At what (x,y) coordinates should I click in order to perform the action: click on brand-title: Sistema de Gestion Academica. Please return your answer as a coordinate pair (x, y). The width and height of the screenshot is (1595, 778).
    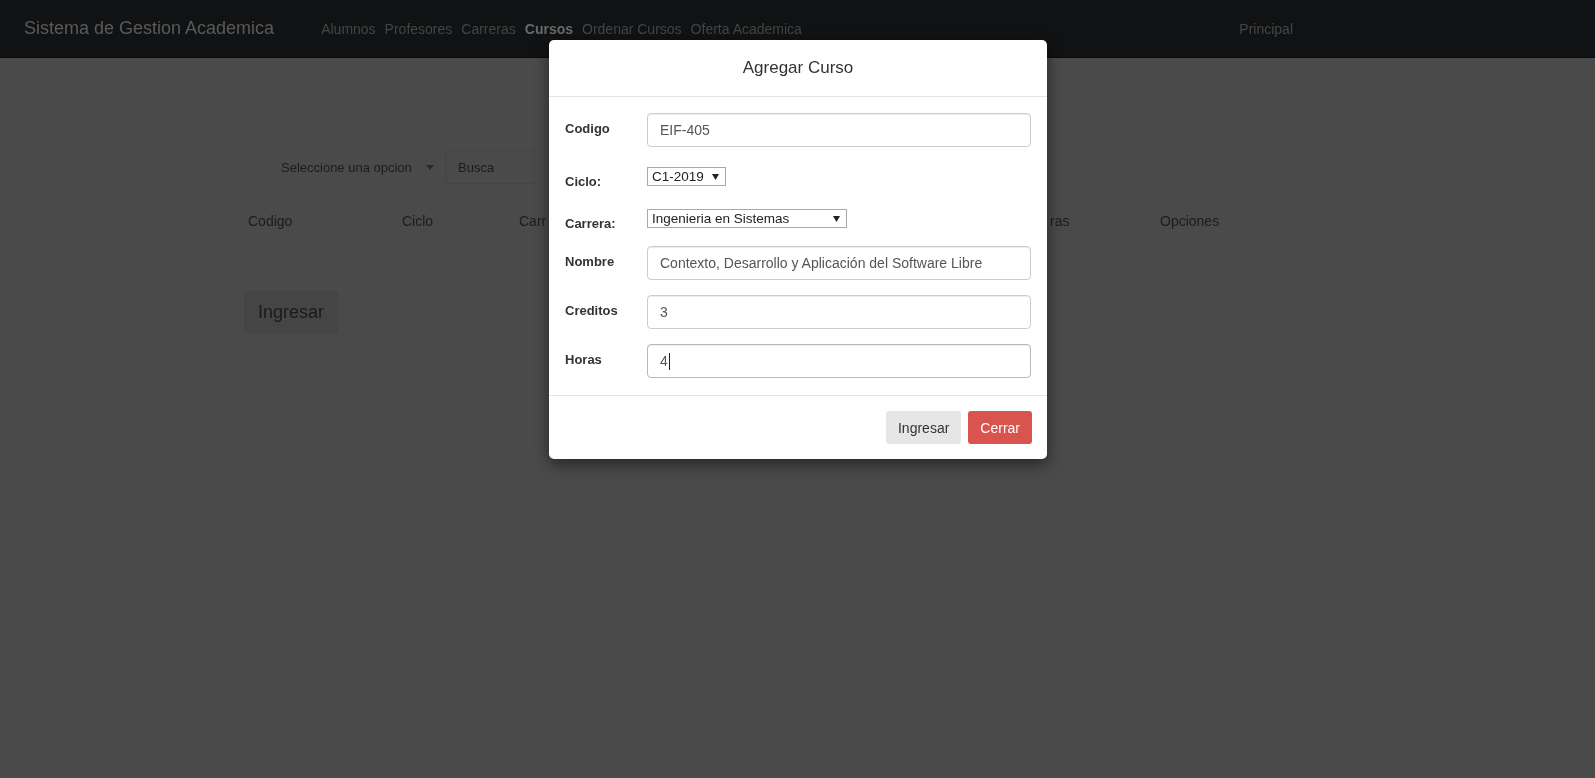
    Looking at the image, I should click on (149, 28).